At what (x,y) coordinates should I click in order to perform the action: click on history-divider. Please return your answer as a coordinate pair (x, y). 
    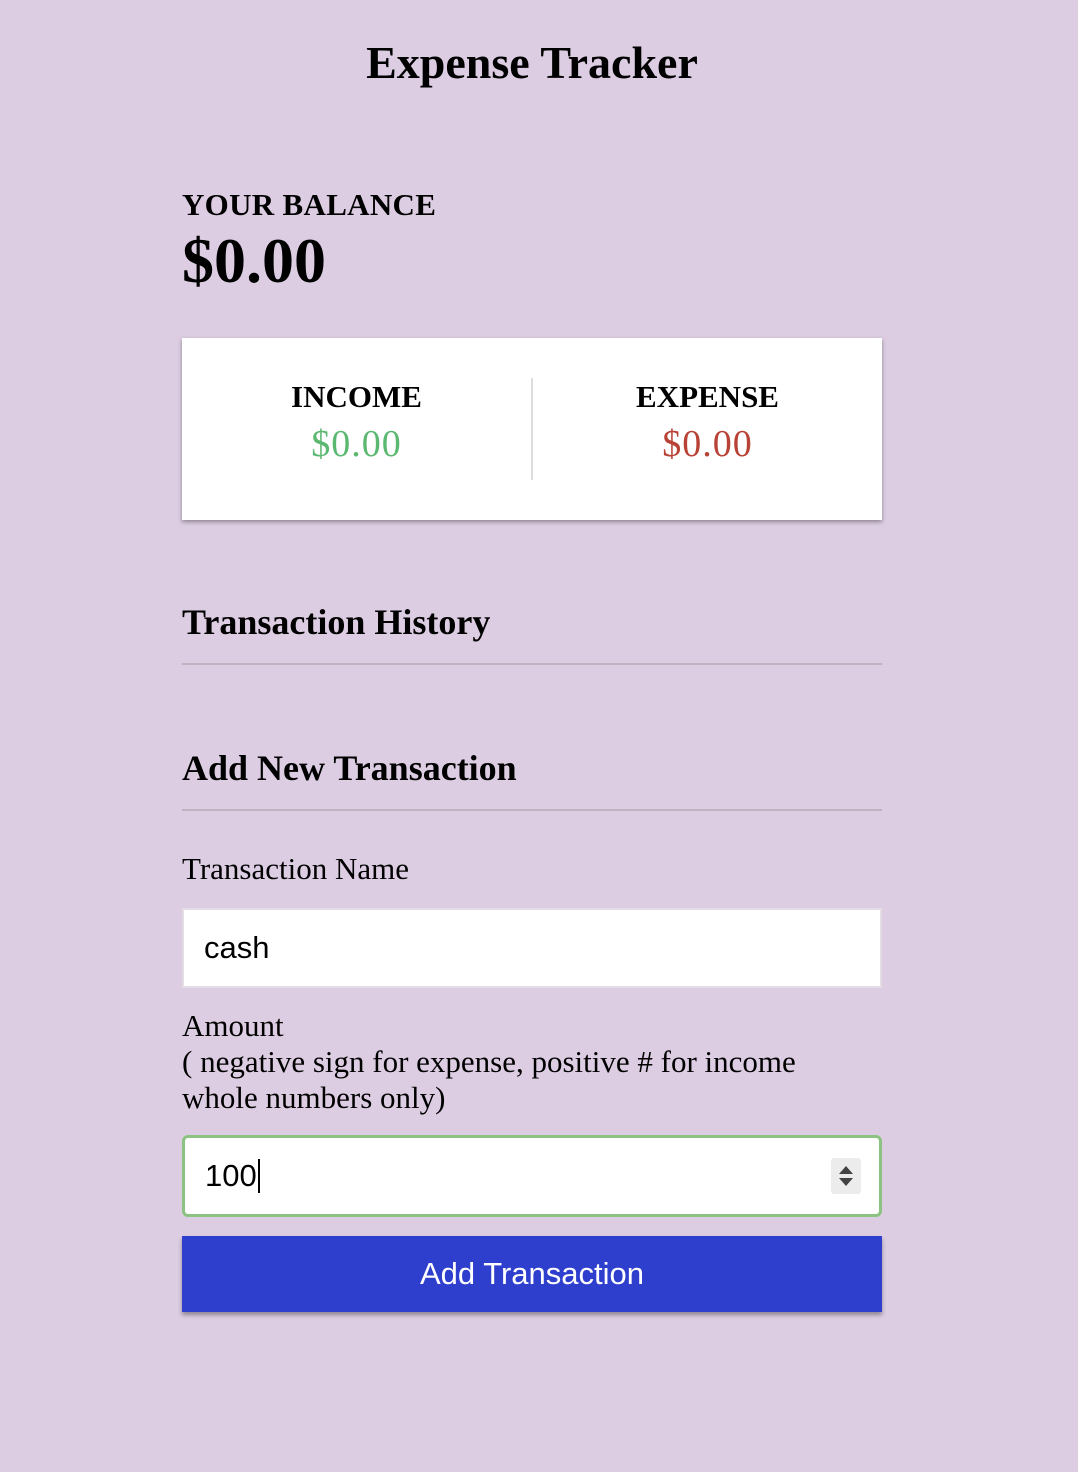
    Looking at the image, I should click on (532, 664).